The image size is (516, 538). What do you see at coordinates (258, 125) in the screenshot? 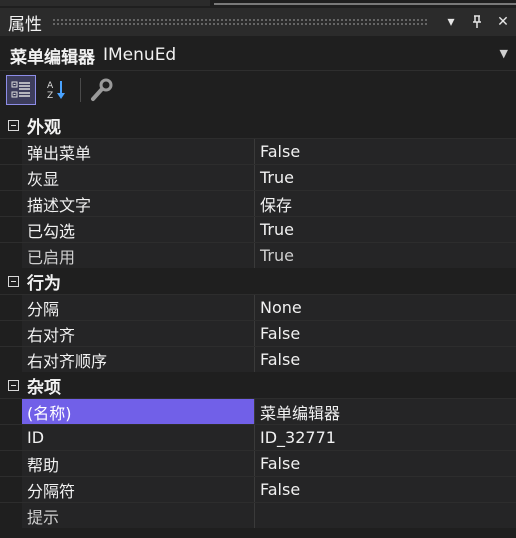
I see `category-appearance: 外观` at bounding box center [258, 125].